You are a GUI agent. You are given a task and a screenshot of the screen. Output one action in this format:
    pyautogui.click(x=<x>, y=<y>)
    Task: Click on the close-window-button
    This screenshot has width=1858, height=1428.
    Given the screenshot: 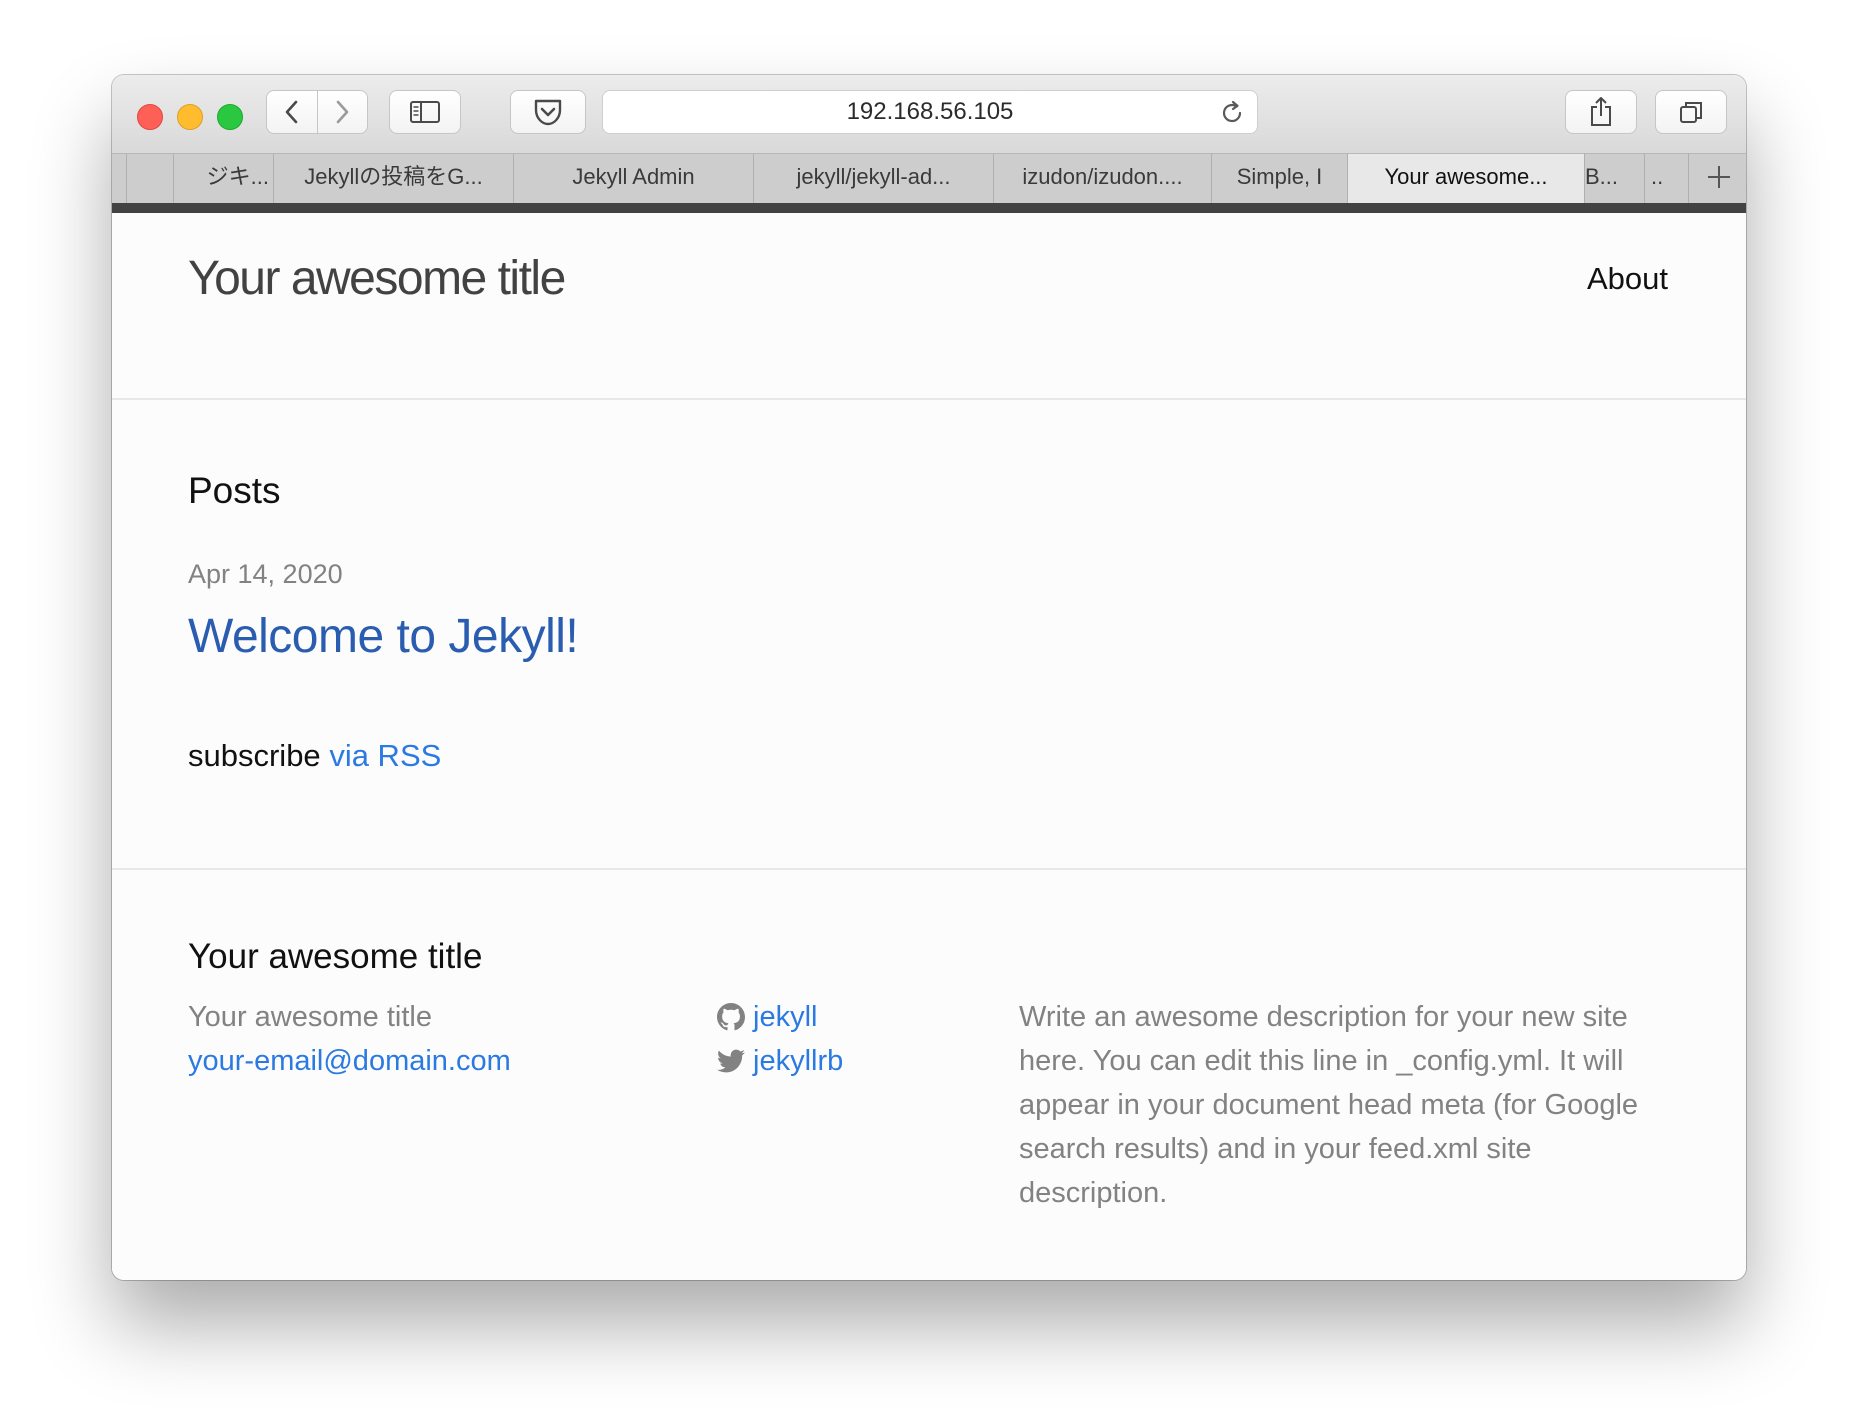 What is the action you would take?
    pyautogui.click(x=150, y=117)
    